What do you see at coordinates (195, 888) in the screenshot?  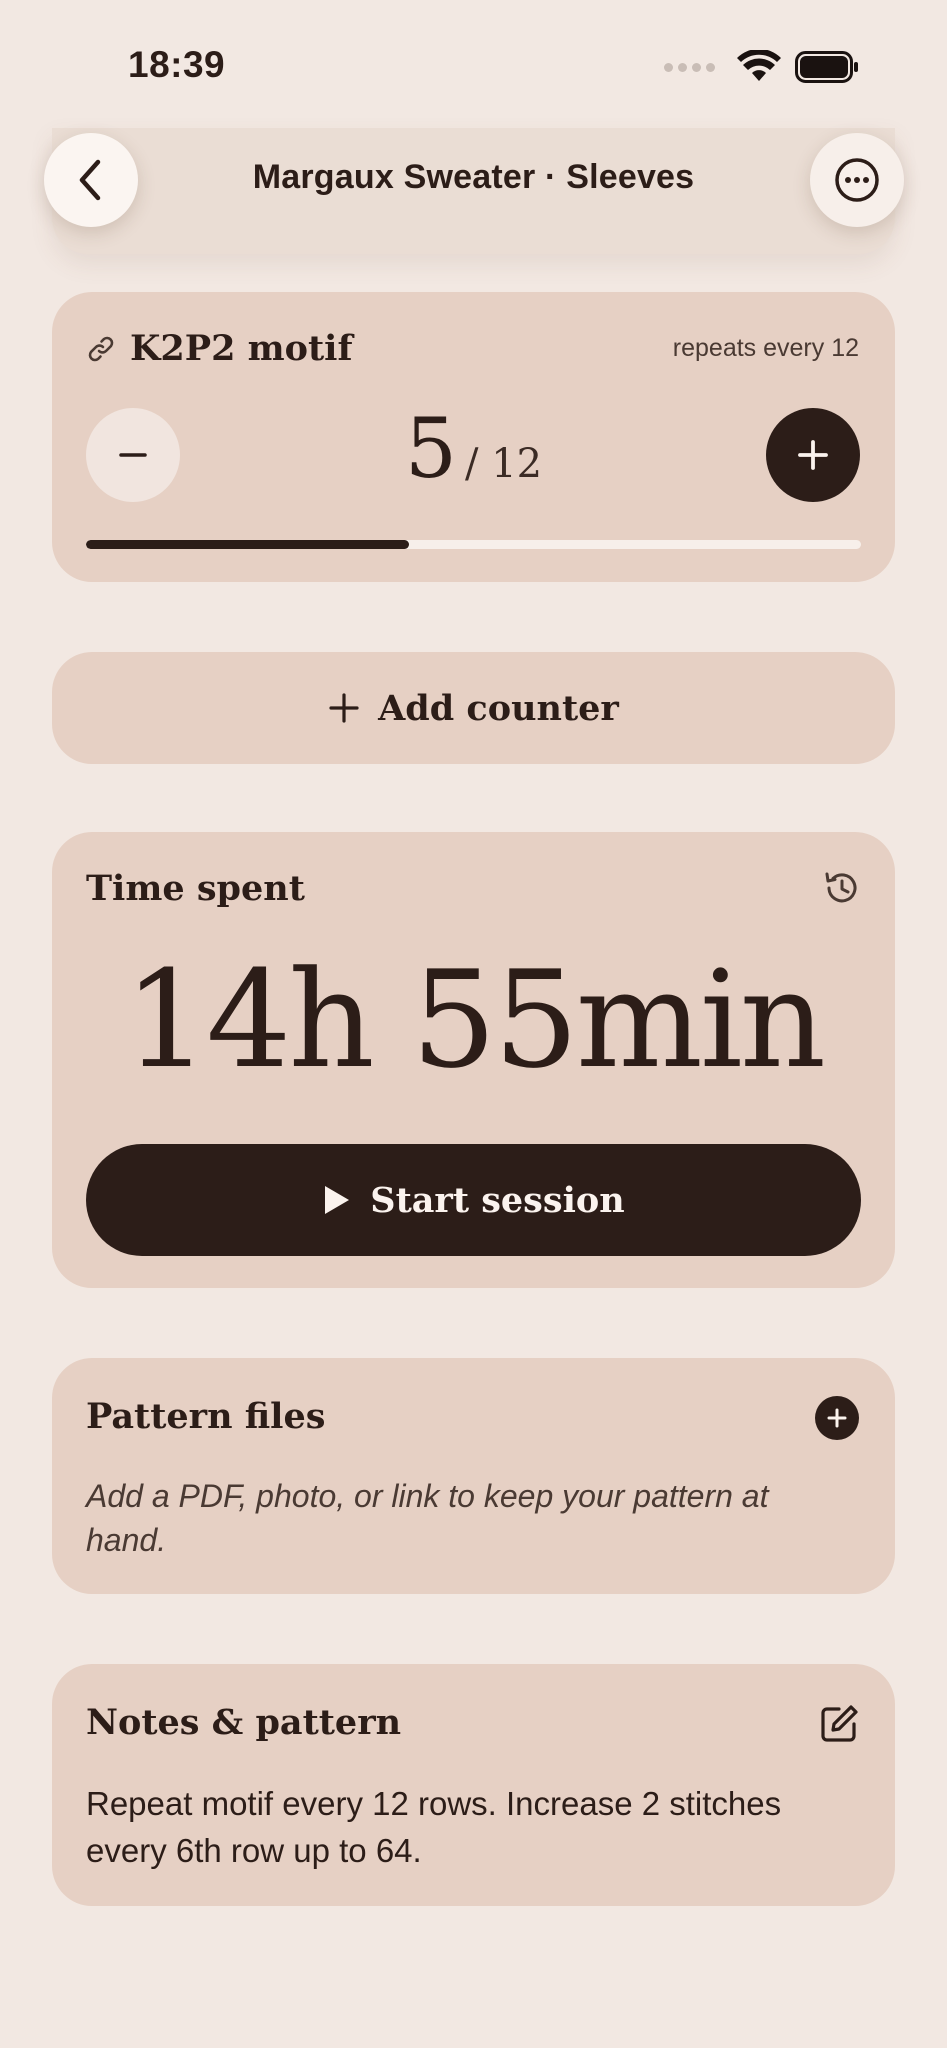 I see `time-spent-label: Time spent` at bounding box center [195, 888].